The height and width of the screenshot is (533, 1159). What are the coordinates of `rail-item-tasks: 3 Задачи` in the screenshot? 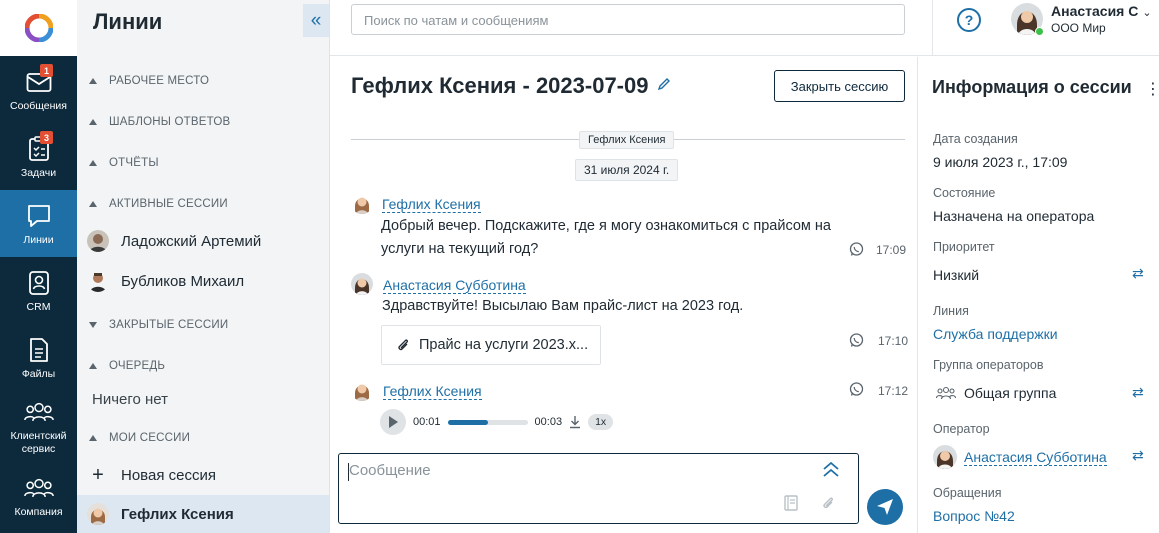 It's located at (38, 156).